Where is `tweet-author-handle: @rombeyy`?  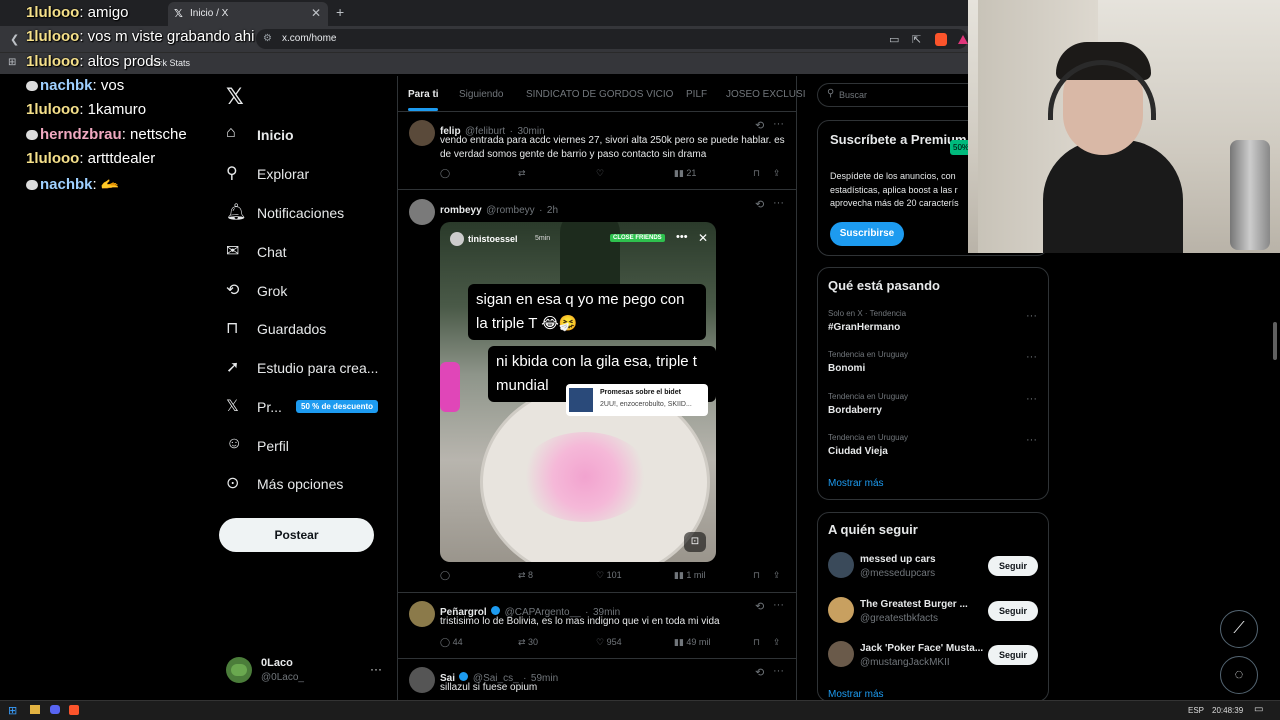 tweet-author-handle: @rombeyy is located at coordinates (510, 210).